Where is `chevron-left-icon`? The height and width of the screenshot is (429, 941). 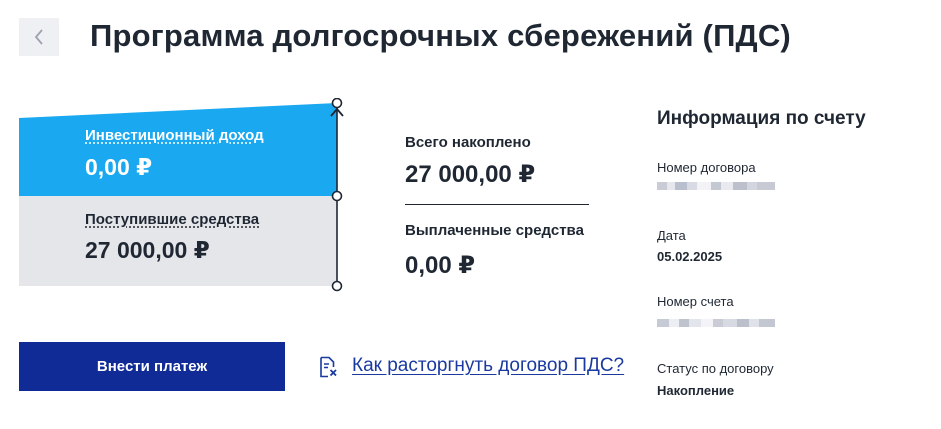 chevron-left-icon is located at coordinates (38, 37).